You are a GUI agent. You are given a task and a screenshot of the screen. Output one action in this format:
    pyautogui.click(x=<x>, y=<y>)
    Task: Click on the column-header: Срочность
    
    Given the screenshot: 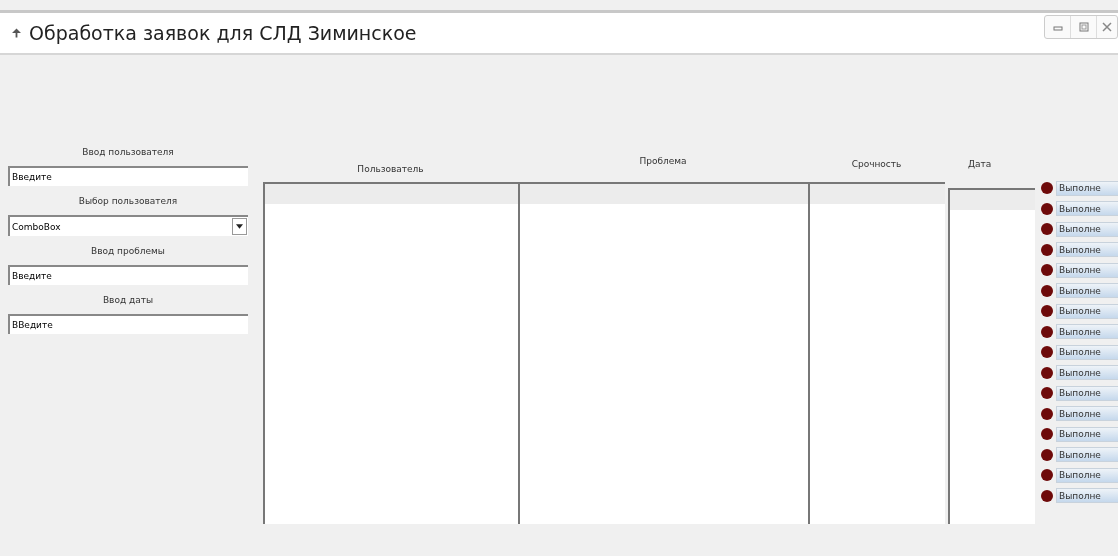 What is the action you would take?
    pyautogui.click(x=876, y=165)
    